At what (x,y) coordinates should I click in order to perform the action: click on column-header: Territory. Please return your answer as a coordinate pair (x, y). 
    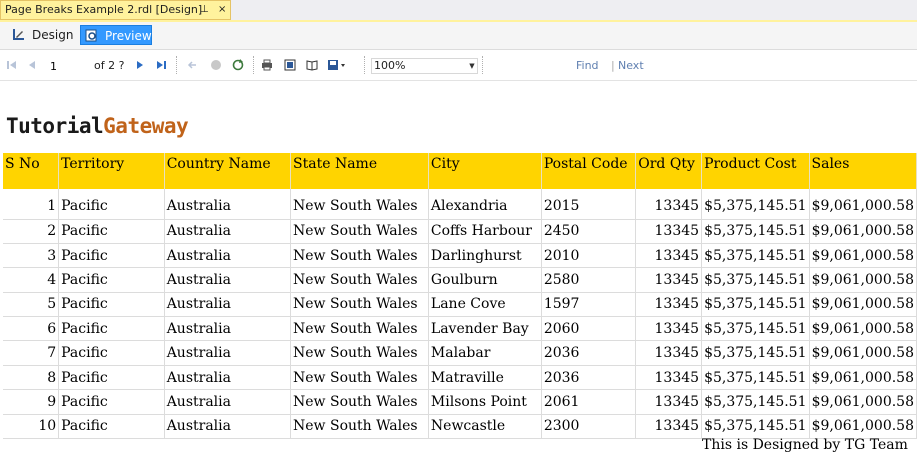
    Looking at the image, I should click on (111, 171).